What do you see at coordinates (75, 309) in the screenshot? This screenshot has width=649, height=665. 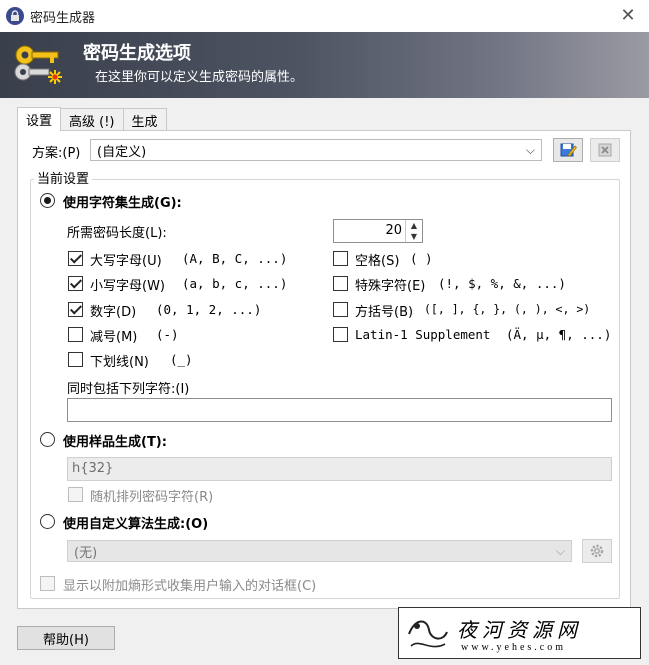 I see `digits-checkbox` at bounding box center [75, 309].